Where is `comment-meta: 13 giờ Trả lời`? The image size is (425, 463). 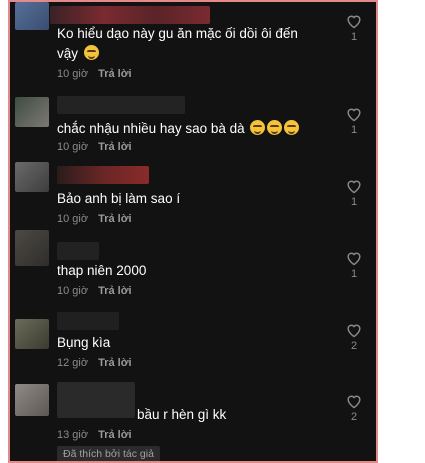 comment-meta: 13 giờ Trả lời is located at coordinates (94, 435).